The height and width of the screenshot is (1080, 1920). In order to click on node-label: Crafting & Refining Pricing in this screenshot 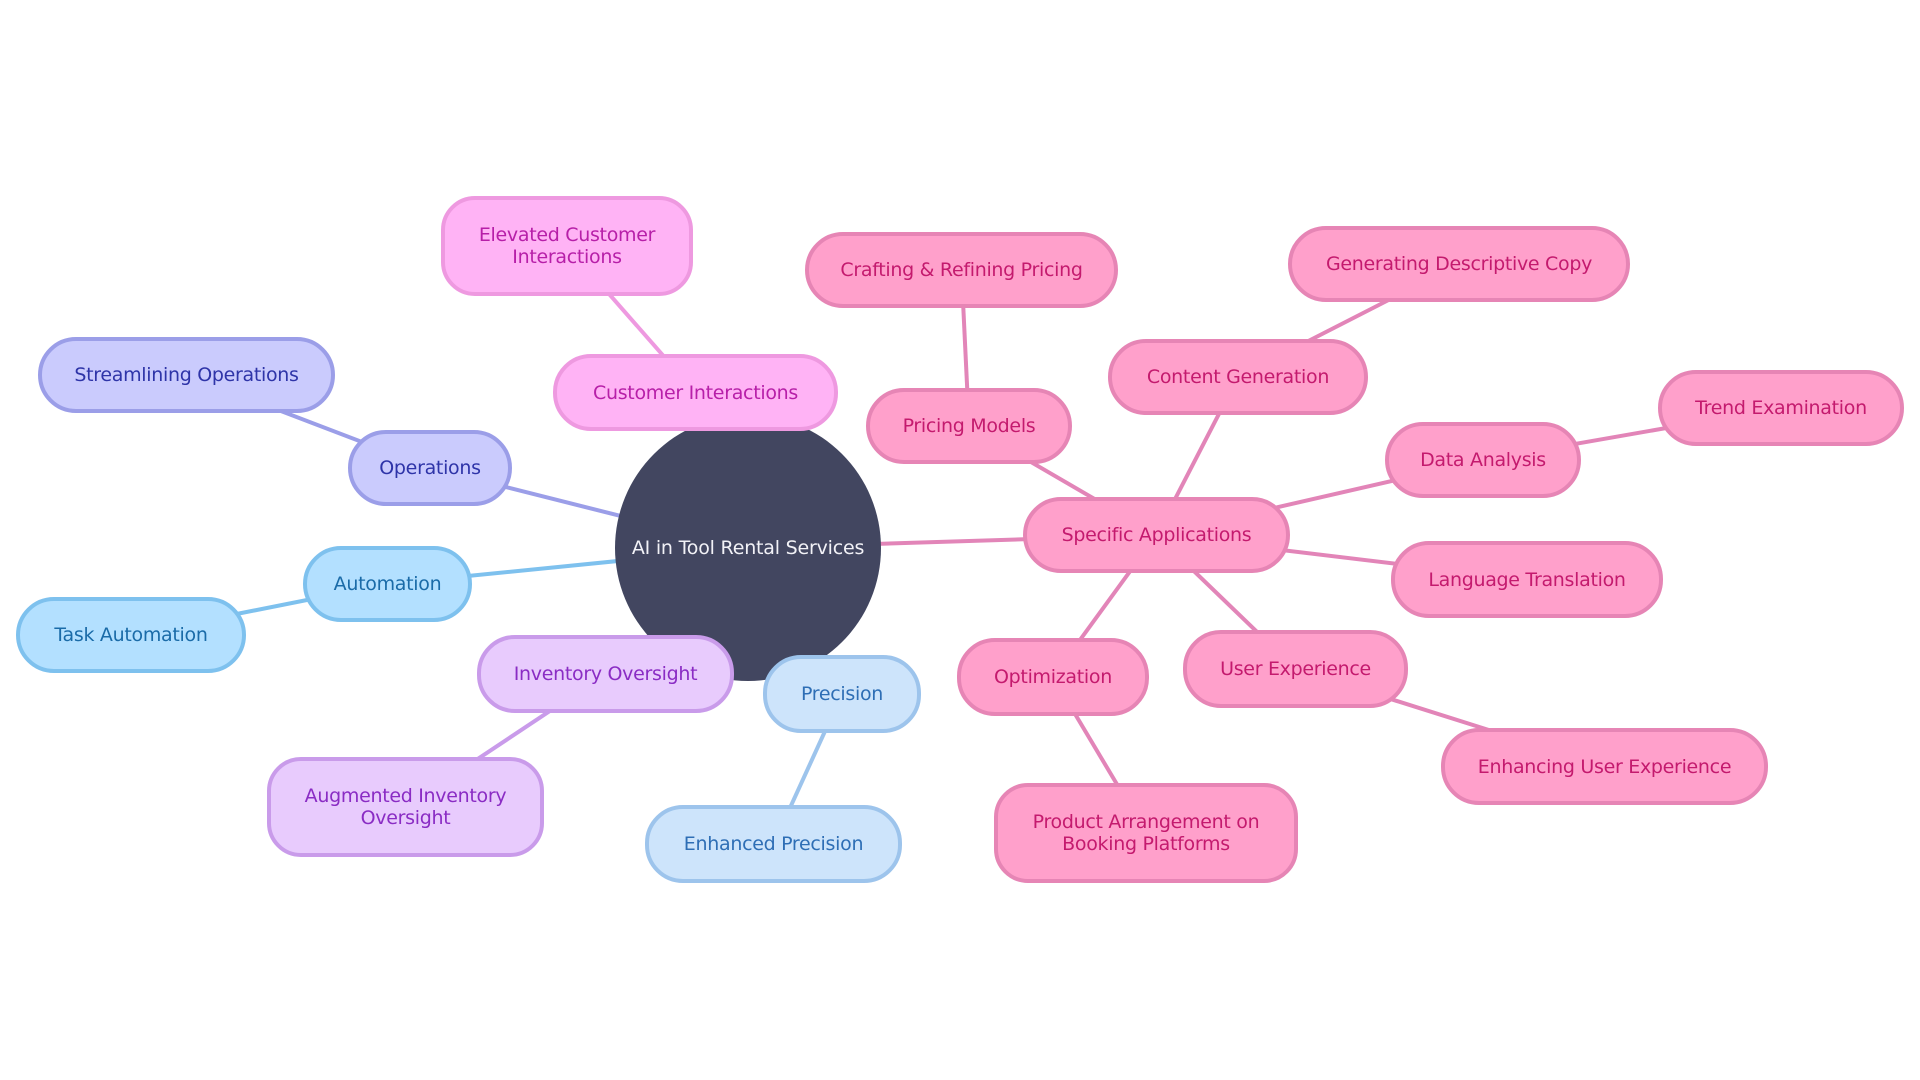, I will do `click(961, 270)`.